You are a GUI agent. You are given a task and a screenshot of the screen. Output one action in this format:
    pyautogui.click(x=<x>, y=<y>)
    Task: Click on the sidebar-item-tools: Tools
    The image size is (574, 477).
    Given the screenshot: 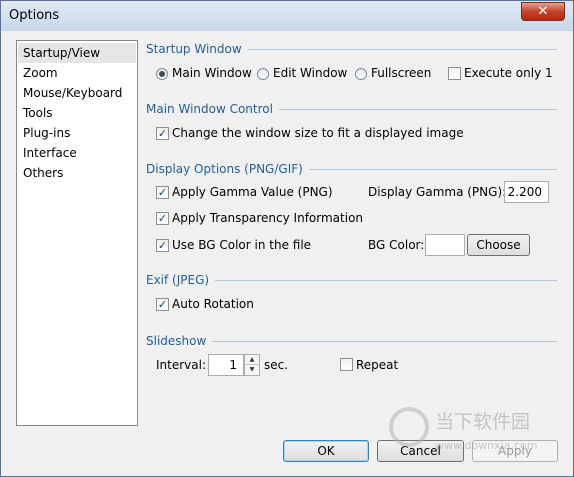 What is the action you would take?
    pyautogui.click(x=77, y=113)
    